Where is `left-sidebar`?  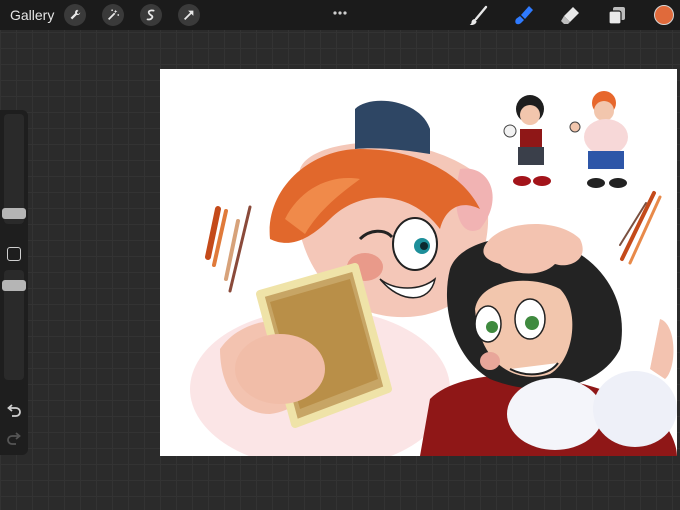 left-sidebar is located at coordinates (14, 282).